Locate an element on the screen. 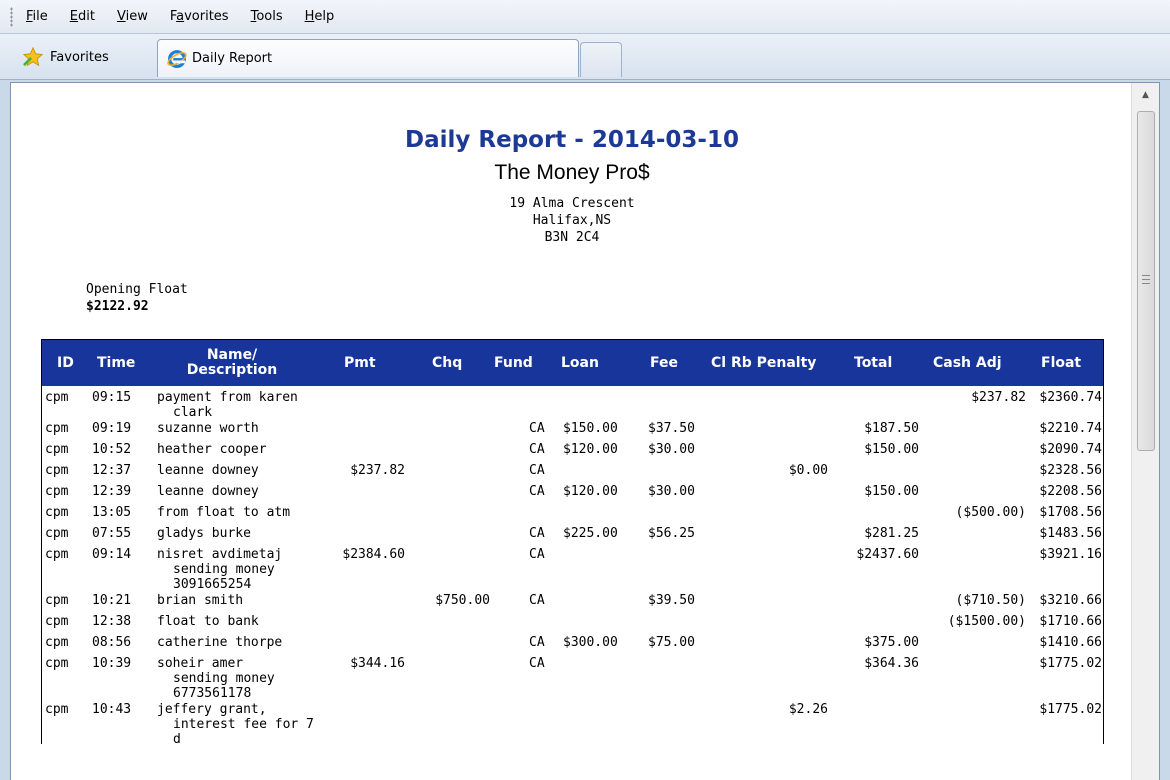 Image resolution: width=1170 pixels, height=780 pixels. cell-time: 09:19 is located at coordinates (112, 428).